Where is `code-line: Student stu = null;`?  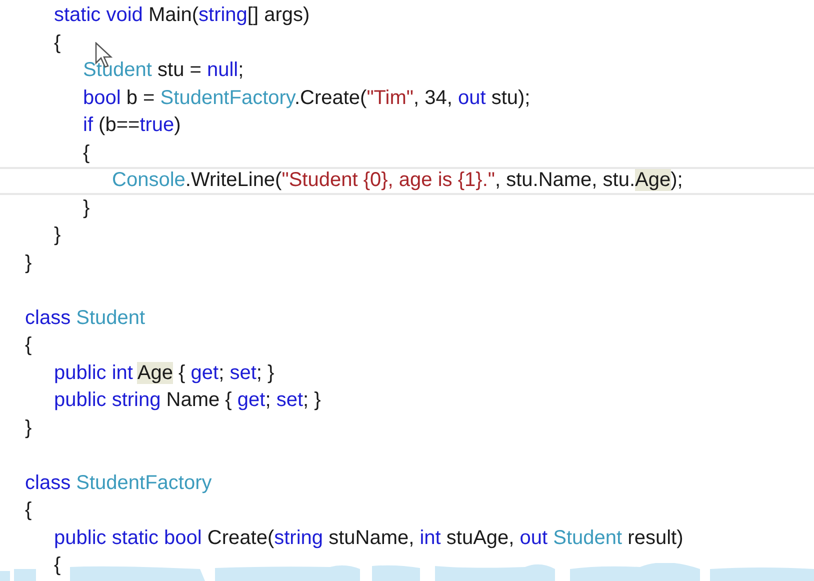
code-line: Student stu = null; is located at coordinates (163, 70).